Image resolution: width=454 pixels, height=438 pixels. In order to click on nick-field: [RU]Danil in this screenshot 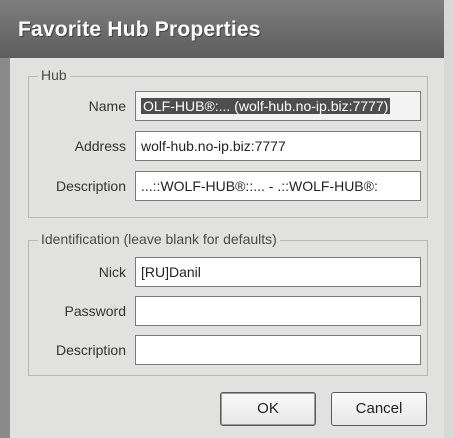, I will do `click(278, 272)`.